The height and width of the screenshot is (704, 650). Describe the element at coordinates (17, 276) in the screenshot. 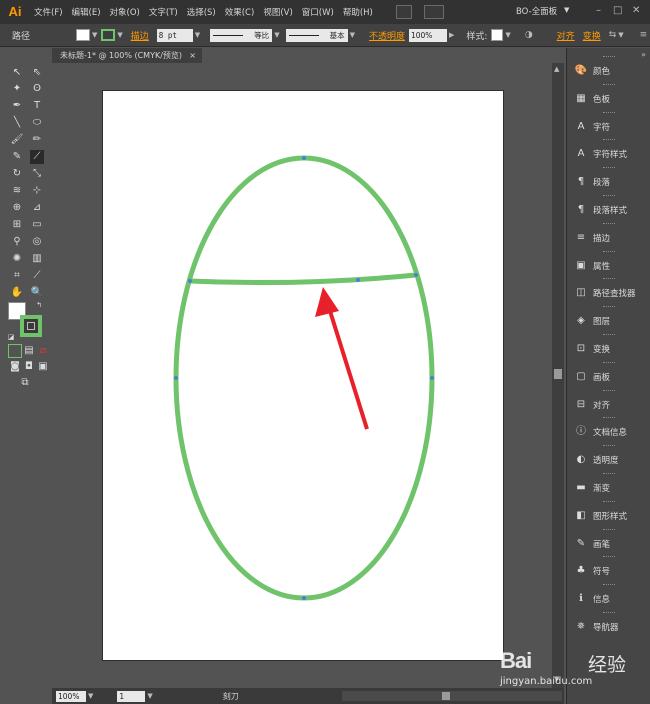

I see `artboard-tool-icon: ⌗` at that location.